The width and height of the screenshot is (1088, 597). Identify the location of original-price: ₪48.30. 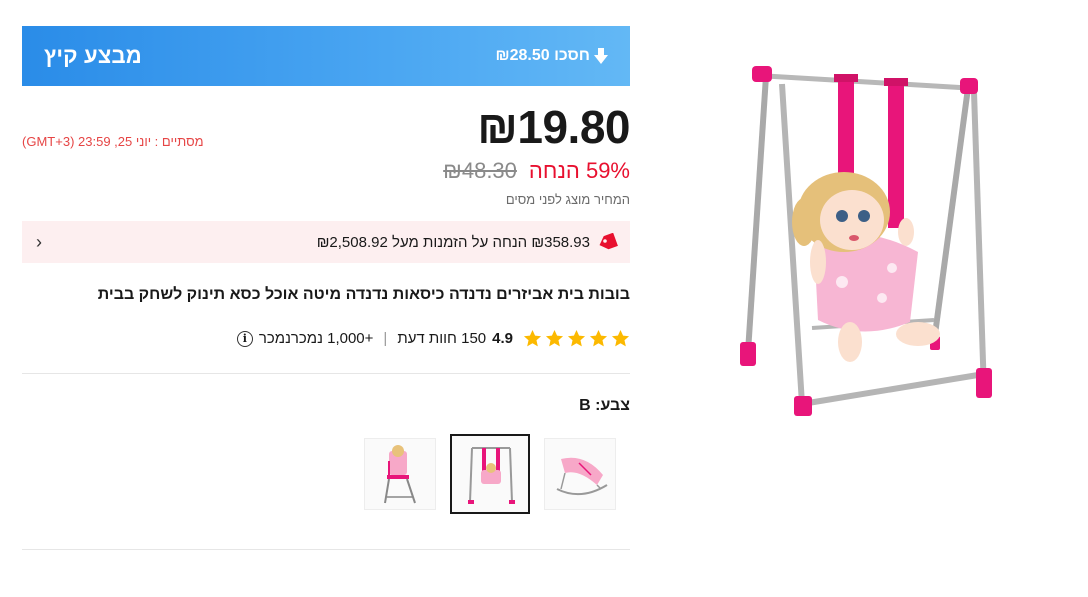
(480, 170).